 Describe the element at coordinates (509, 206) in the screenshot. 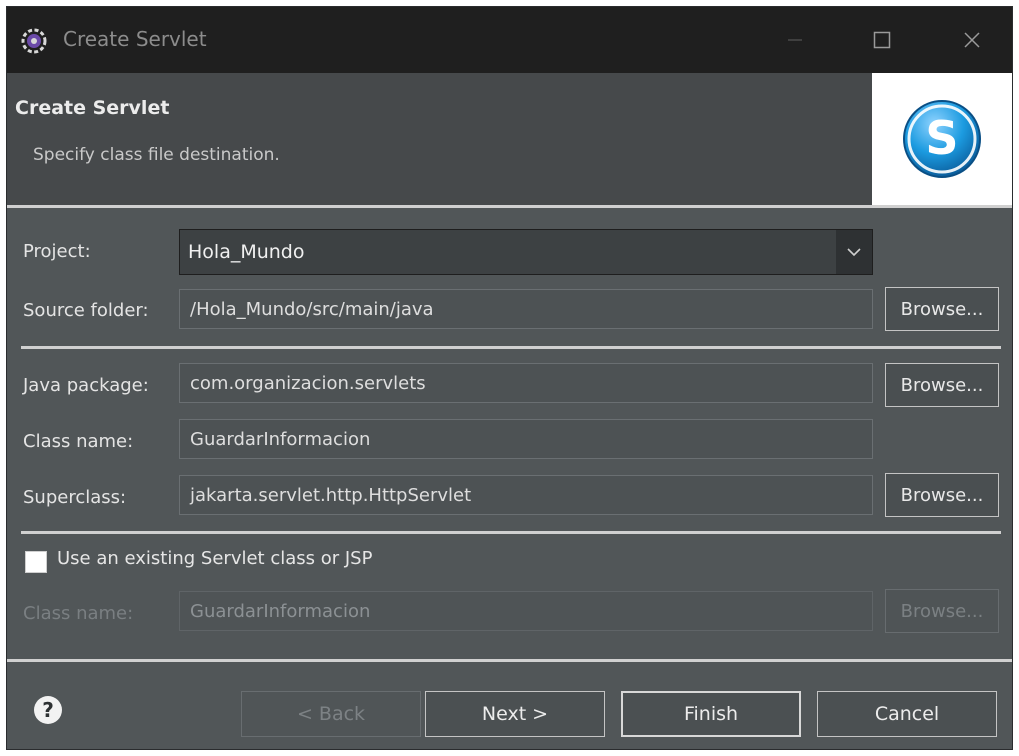

I see `banner-separator` at that location.